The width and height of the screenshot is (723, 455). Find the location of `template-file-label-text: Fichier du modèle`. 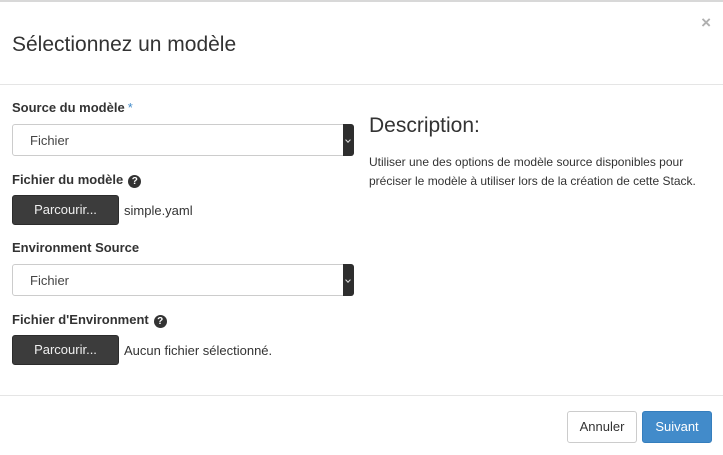

template-file-label-text: Fichier du modèle is located at coordinates (68, 179).